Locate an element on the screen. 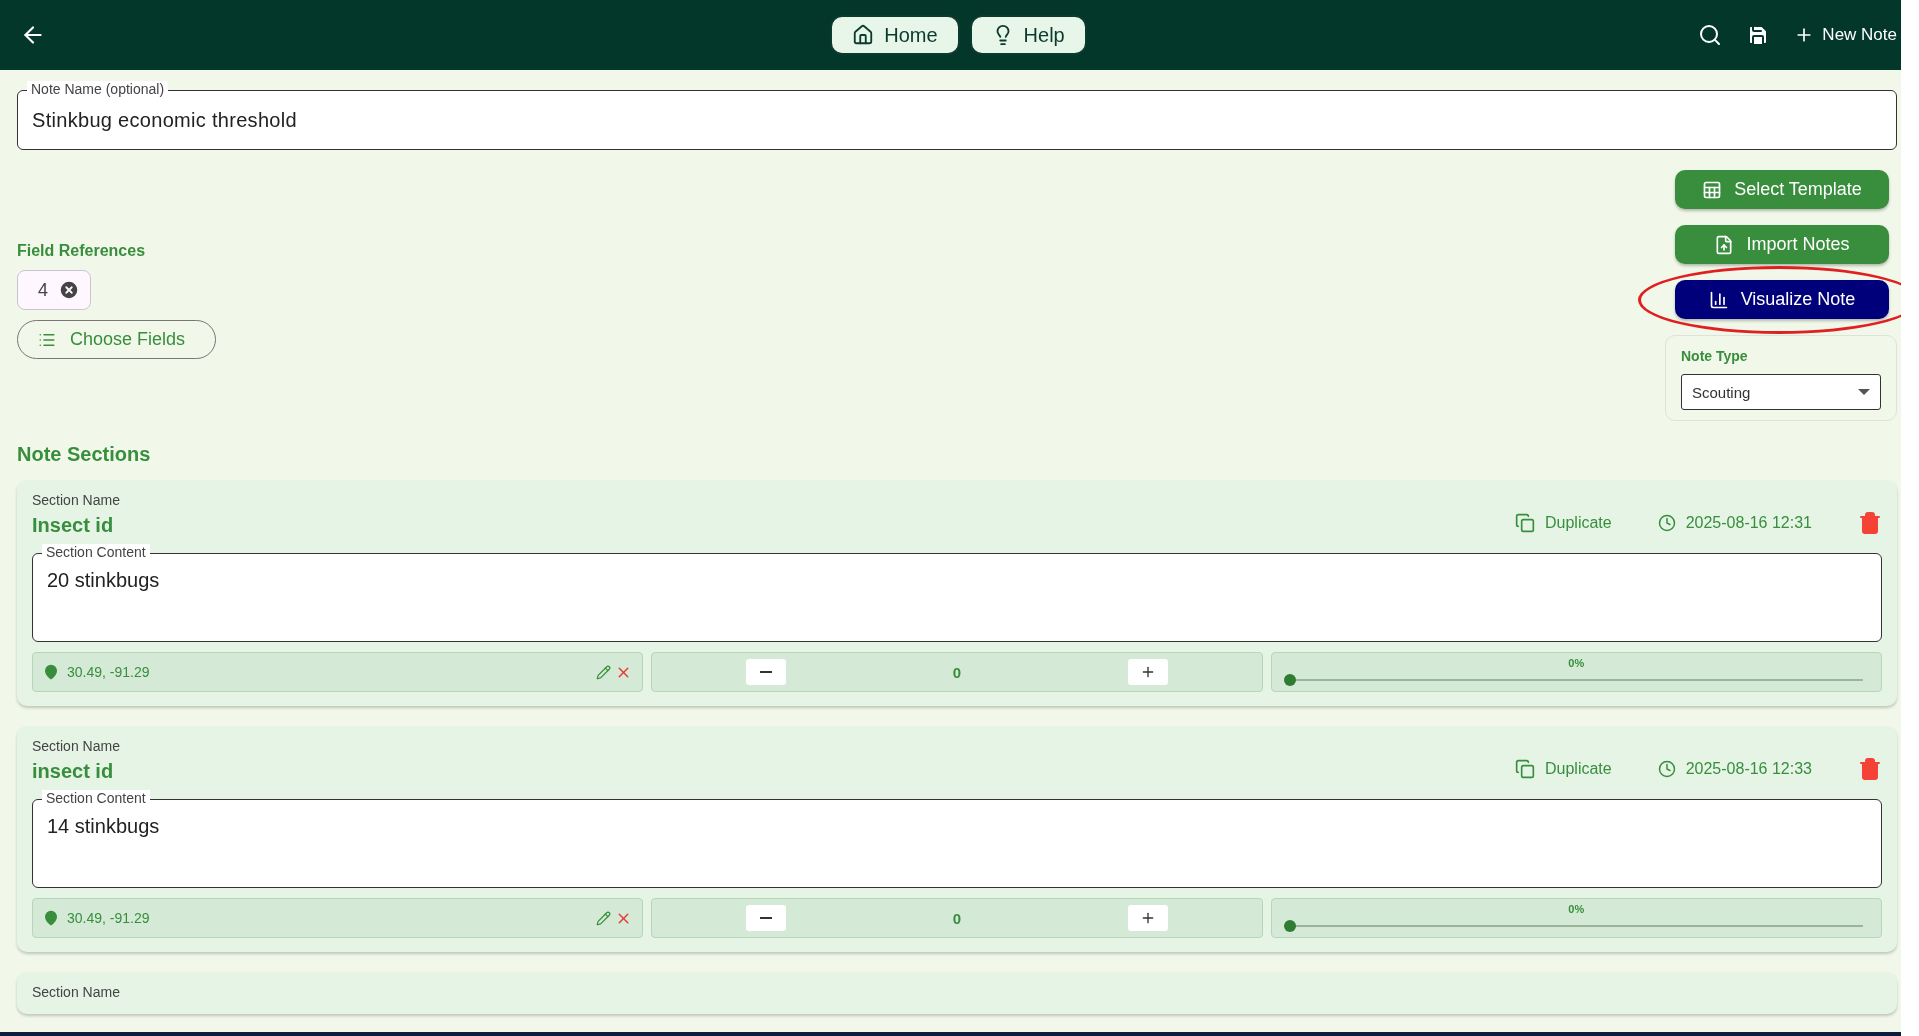 Image resolution: width=1919 pixels, height=1036 pixels. nav-button: Help is located at coordinates (1028, 35).